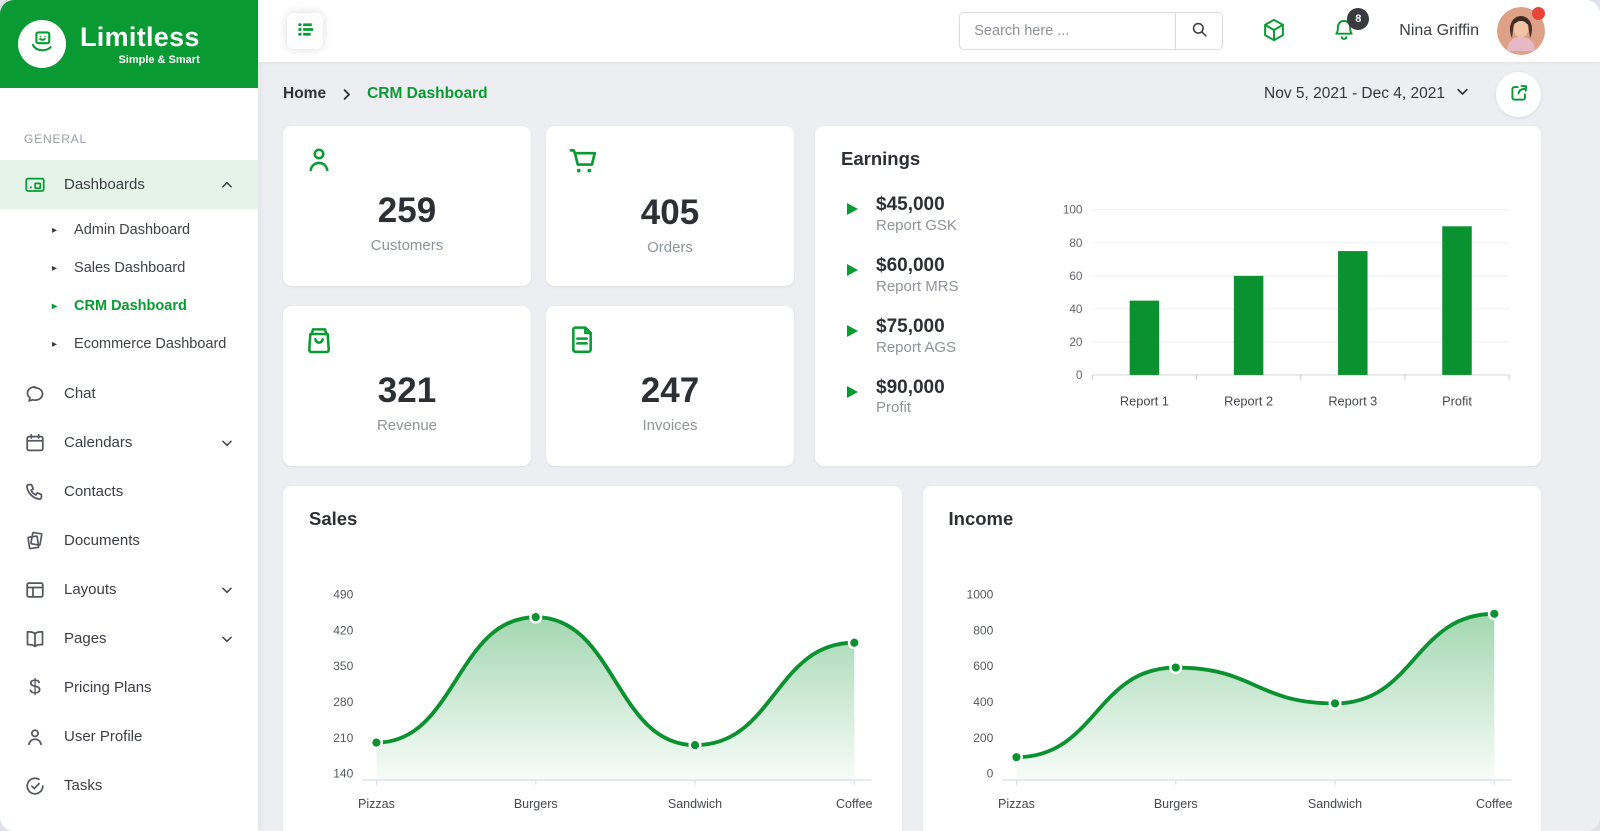 The height and width of the screenshot is (831, 1600). Describe the element at coordinates (1076, 276) in the screenshot. I see `svg-text: 60` at that location.